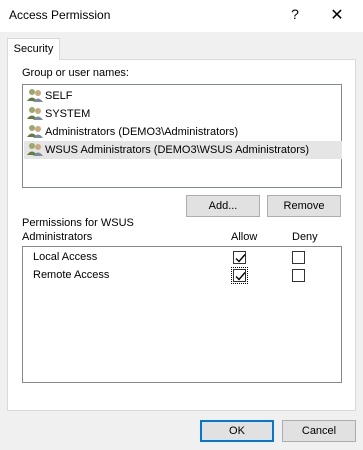  I want to click on user-name: SYSTEM, so click(68, 114).